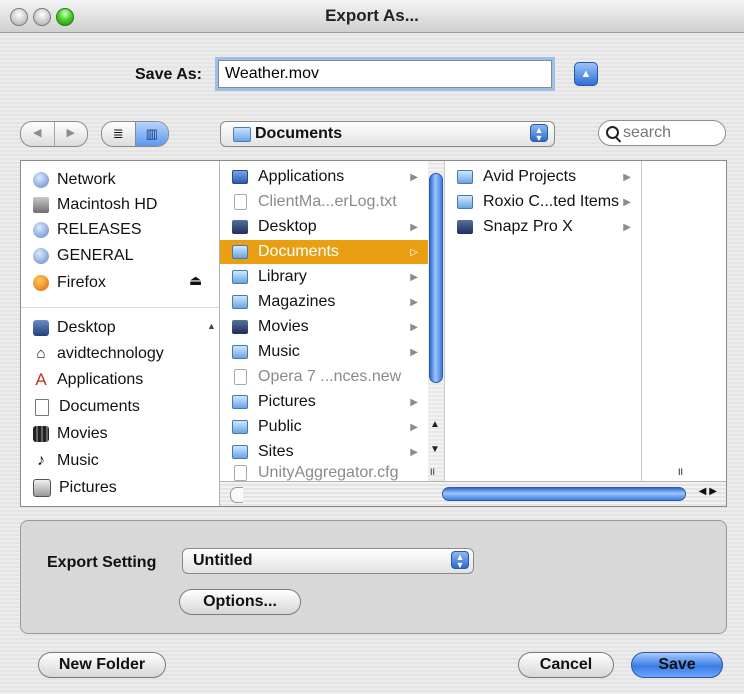 Image resolution: width=744 pixels, height=694 pixels. What do you see at coordinates (324, 377) in the screenshot?
I see `list-item: Opera 7 ...nces.new` at bounding box center [324, 377].